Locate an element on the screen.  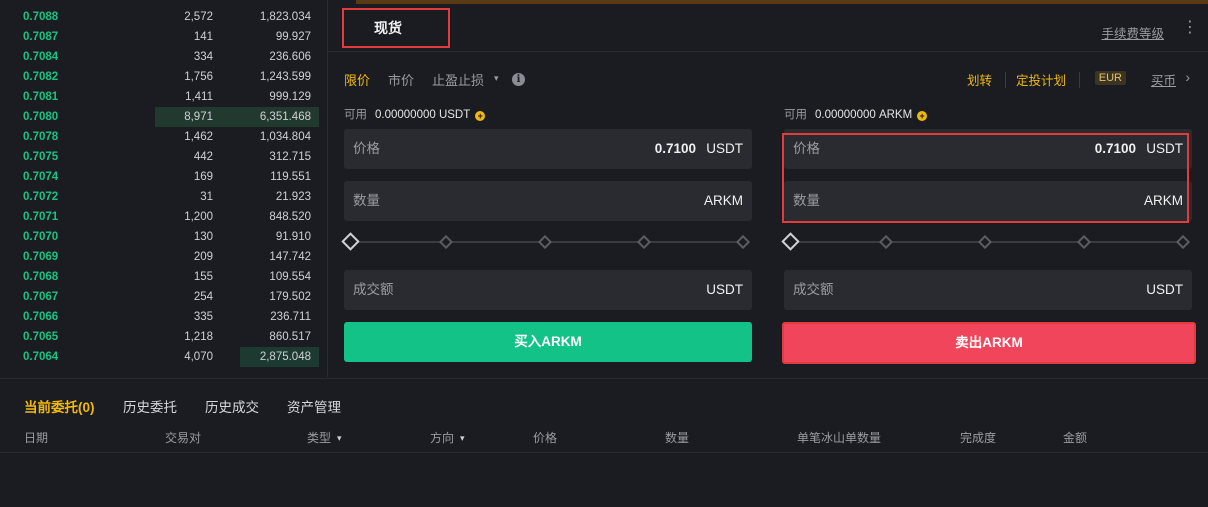
buy-quantity-input: 数量 ARKM is located at coordinates (548, 201).